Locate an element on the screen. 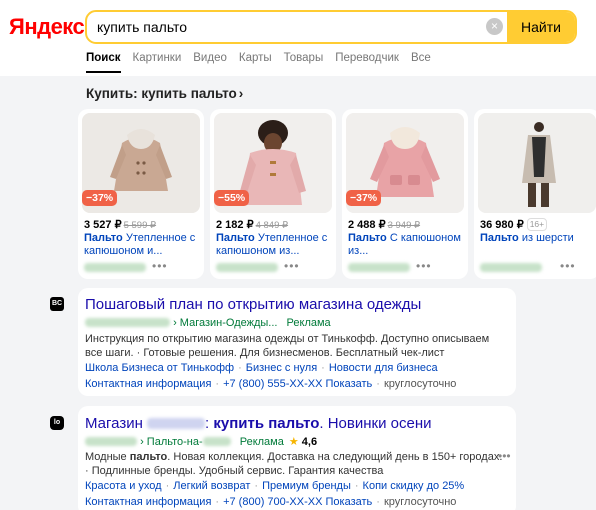 This screenshot has width=596, height=510. product-card: 36 980 ₽16+ Пальто из шерсти ••• is located at coordinates (535, 194).